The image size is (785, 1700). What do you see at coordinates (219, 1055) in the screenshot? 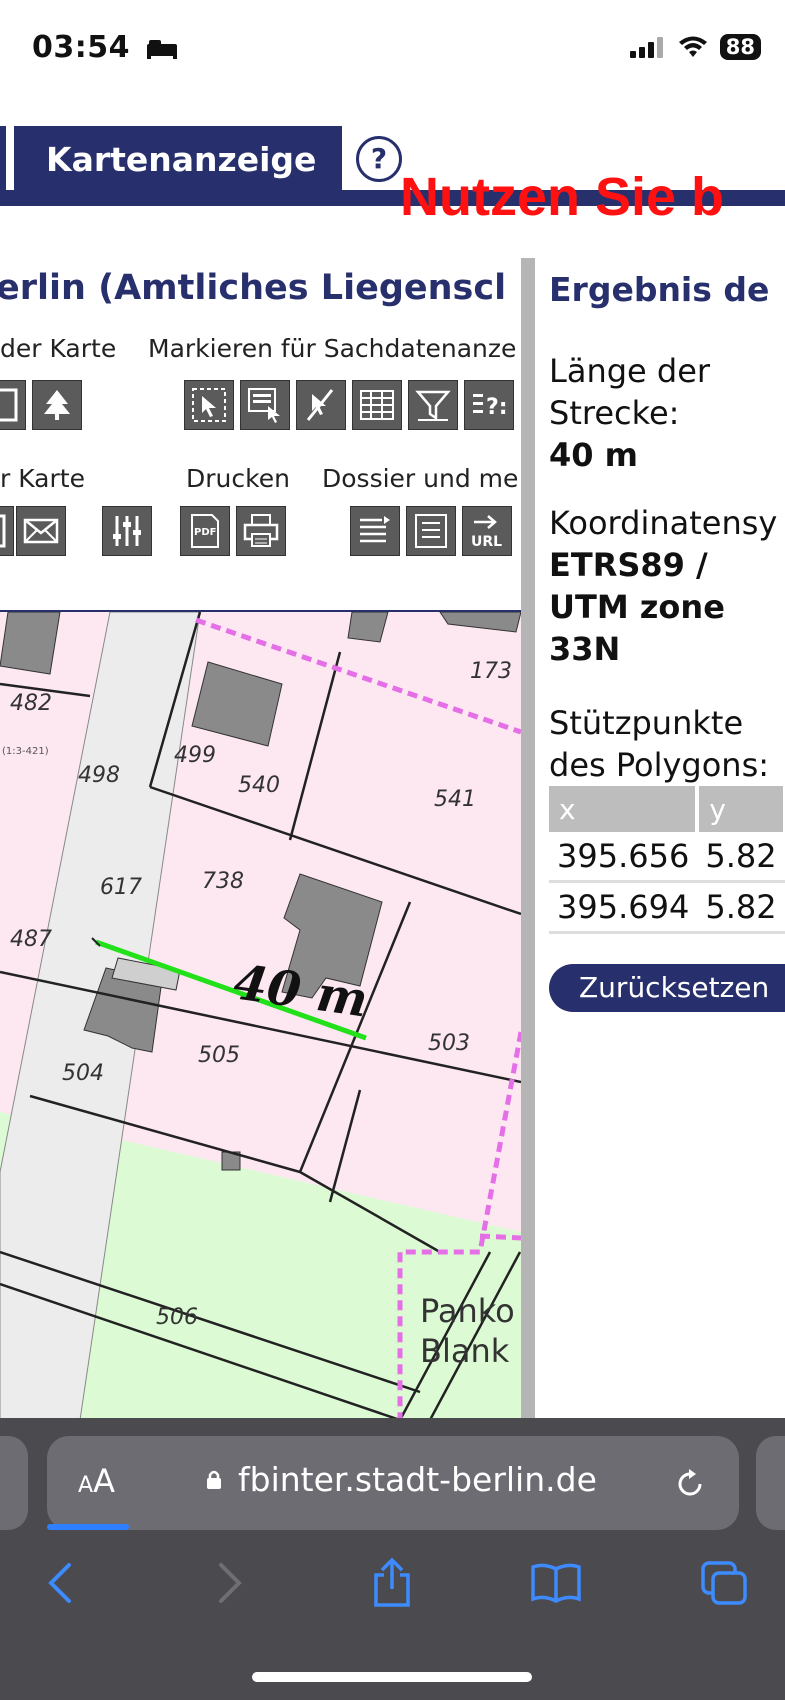
I see `parcel-number: 505` at bounding box center [219, 1055].